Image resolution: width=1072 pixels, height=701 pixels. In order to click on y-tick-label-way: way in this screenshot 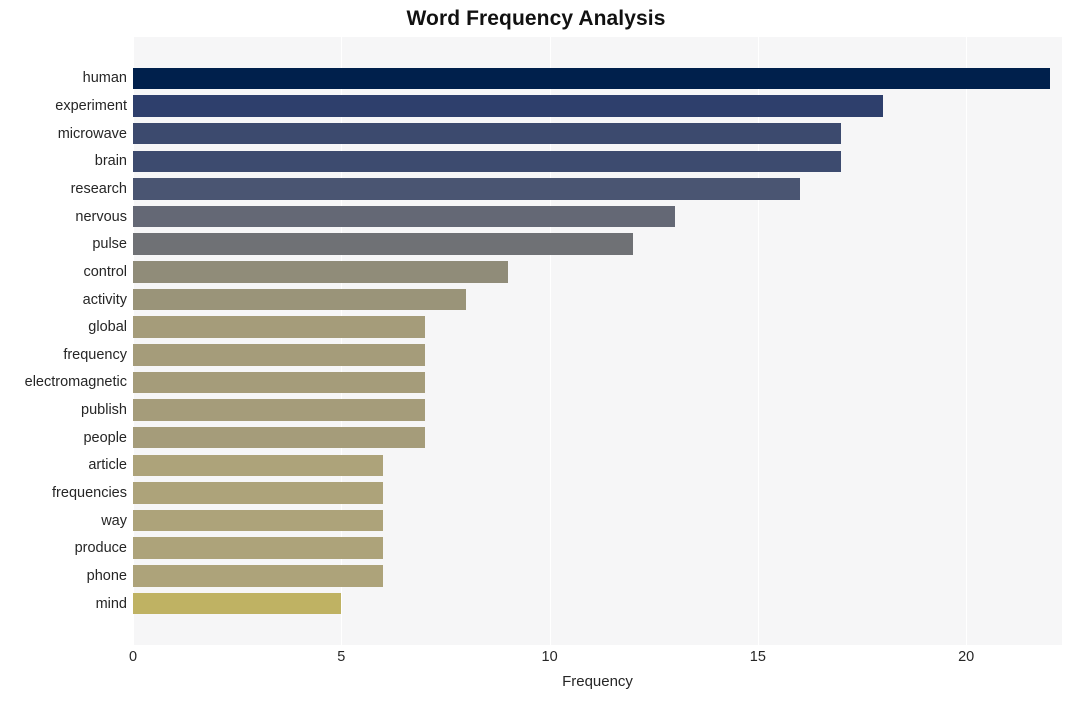, I will do `click(114, 520)`.